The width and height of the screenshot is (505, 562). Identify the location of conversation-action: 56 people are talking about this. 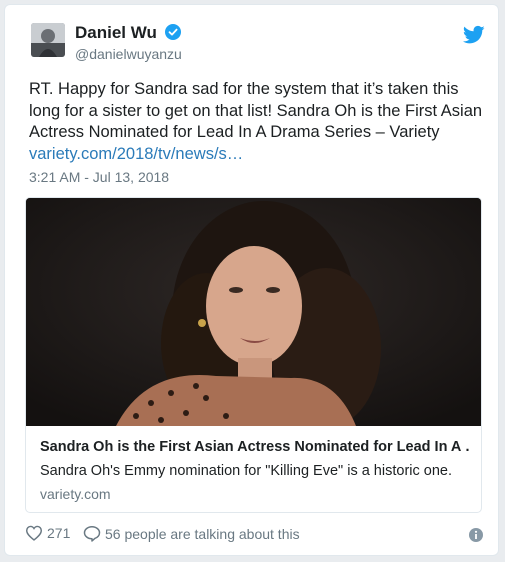
(191, 533).